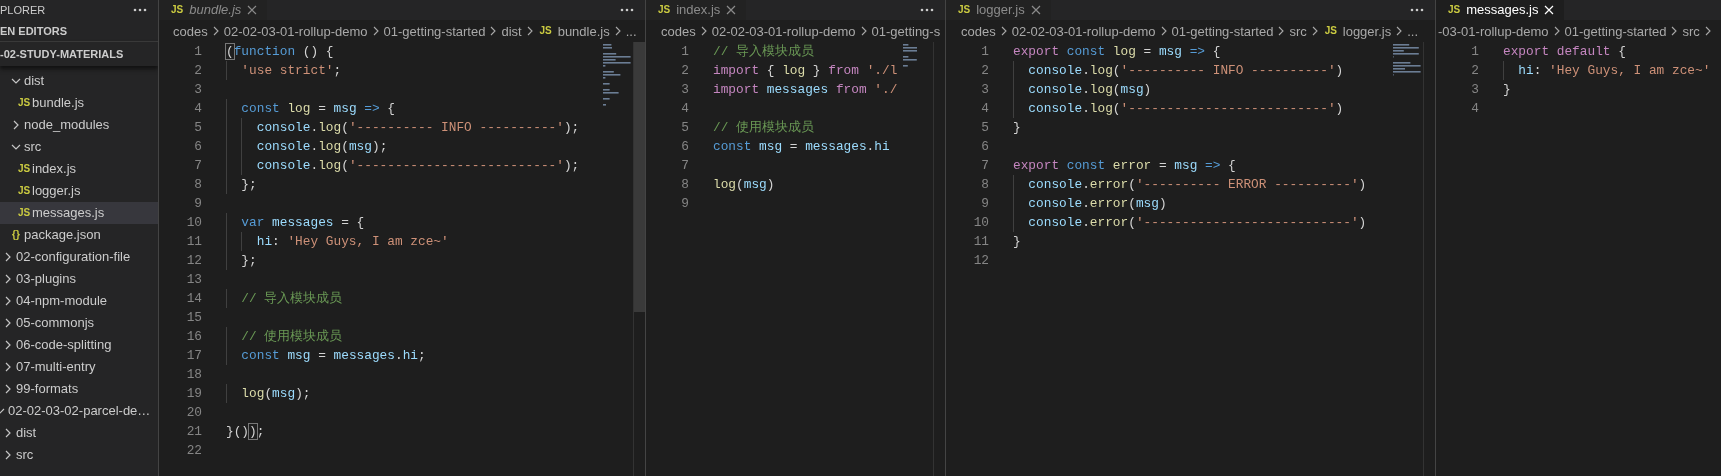 The image size is (1721, 476). I want to click on code-line: const msg = messages.hi, so click(801, 147).